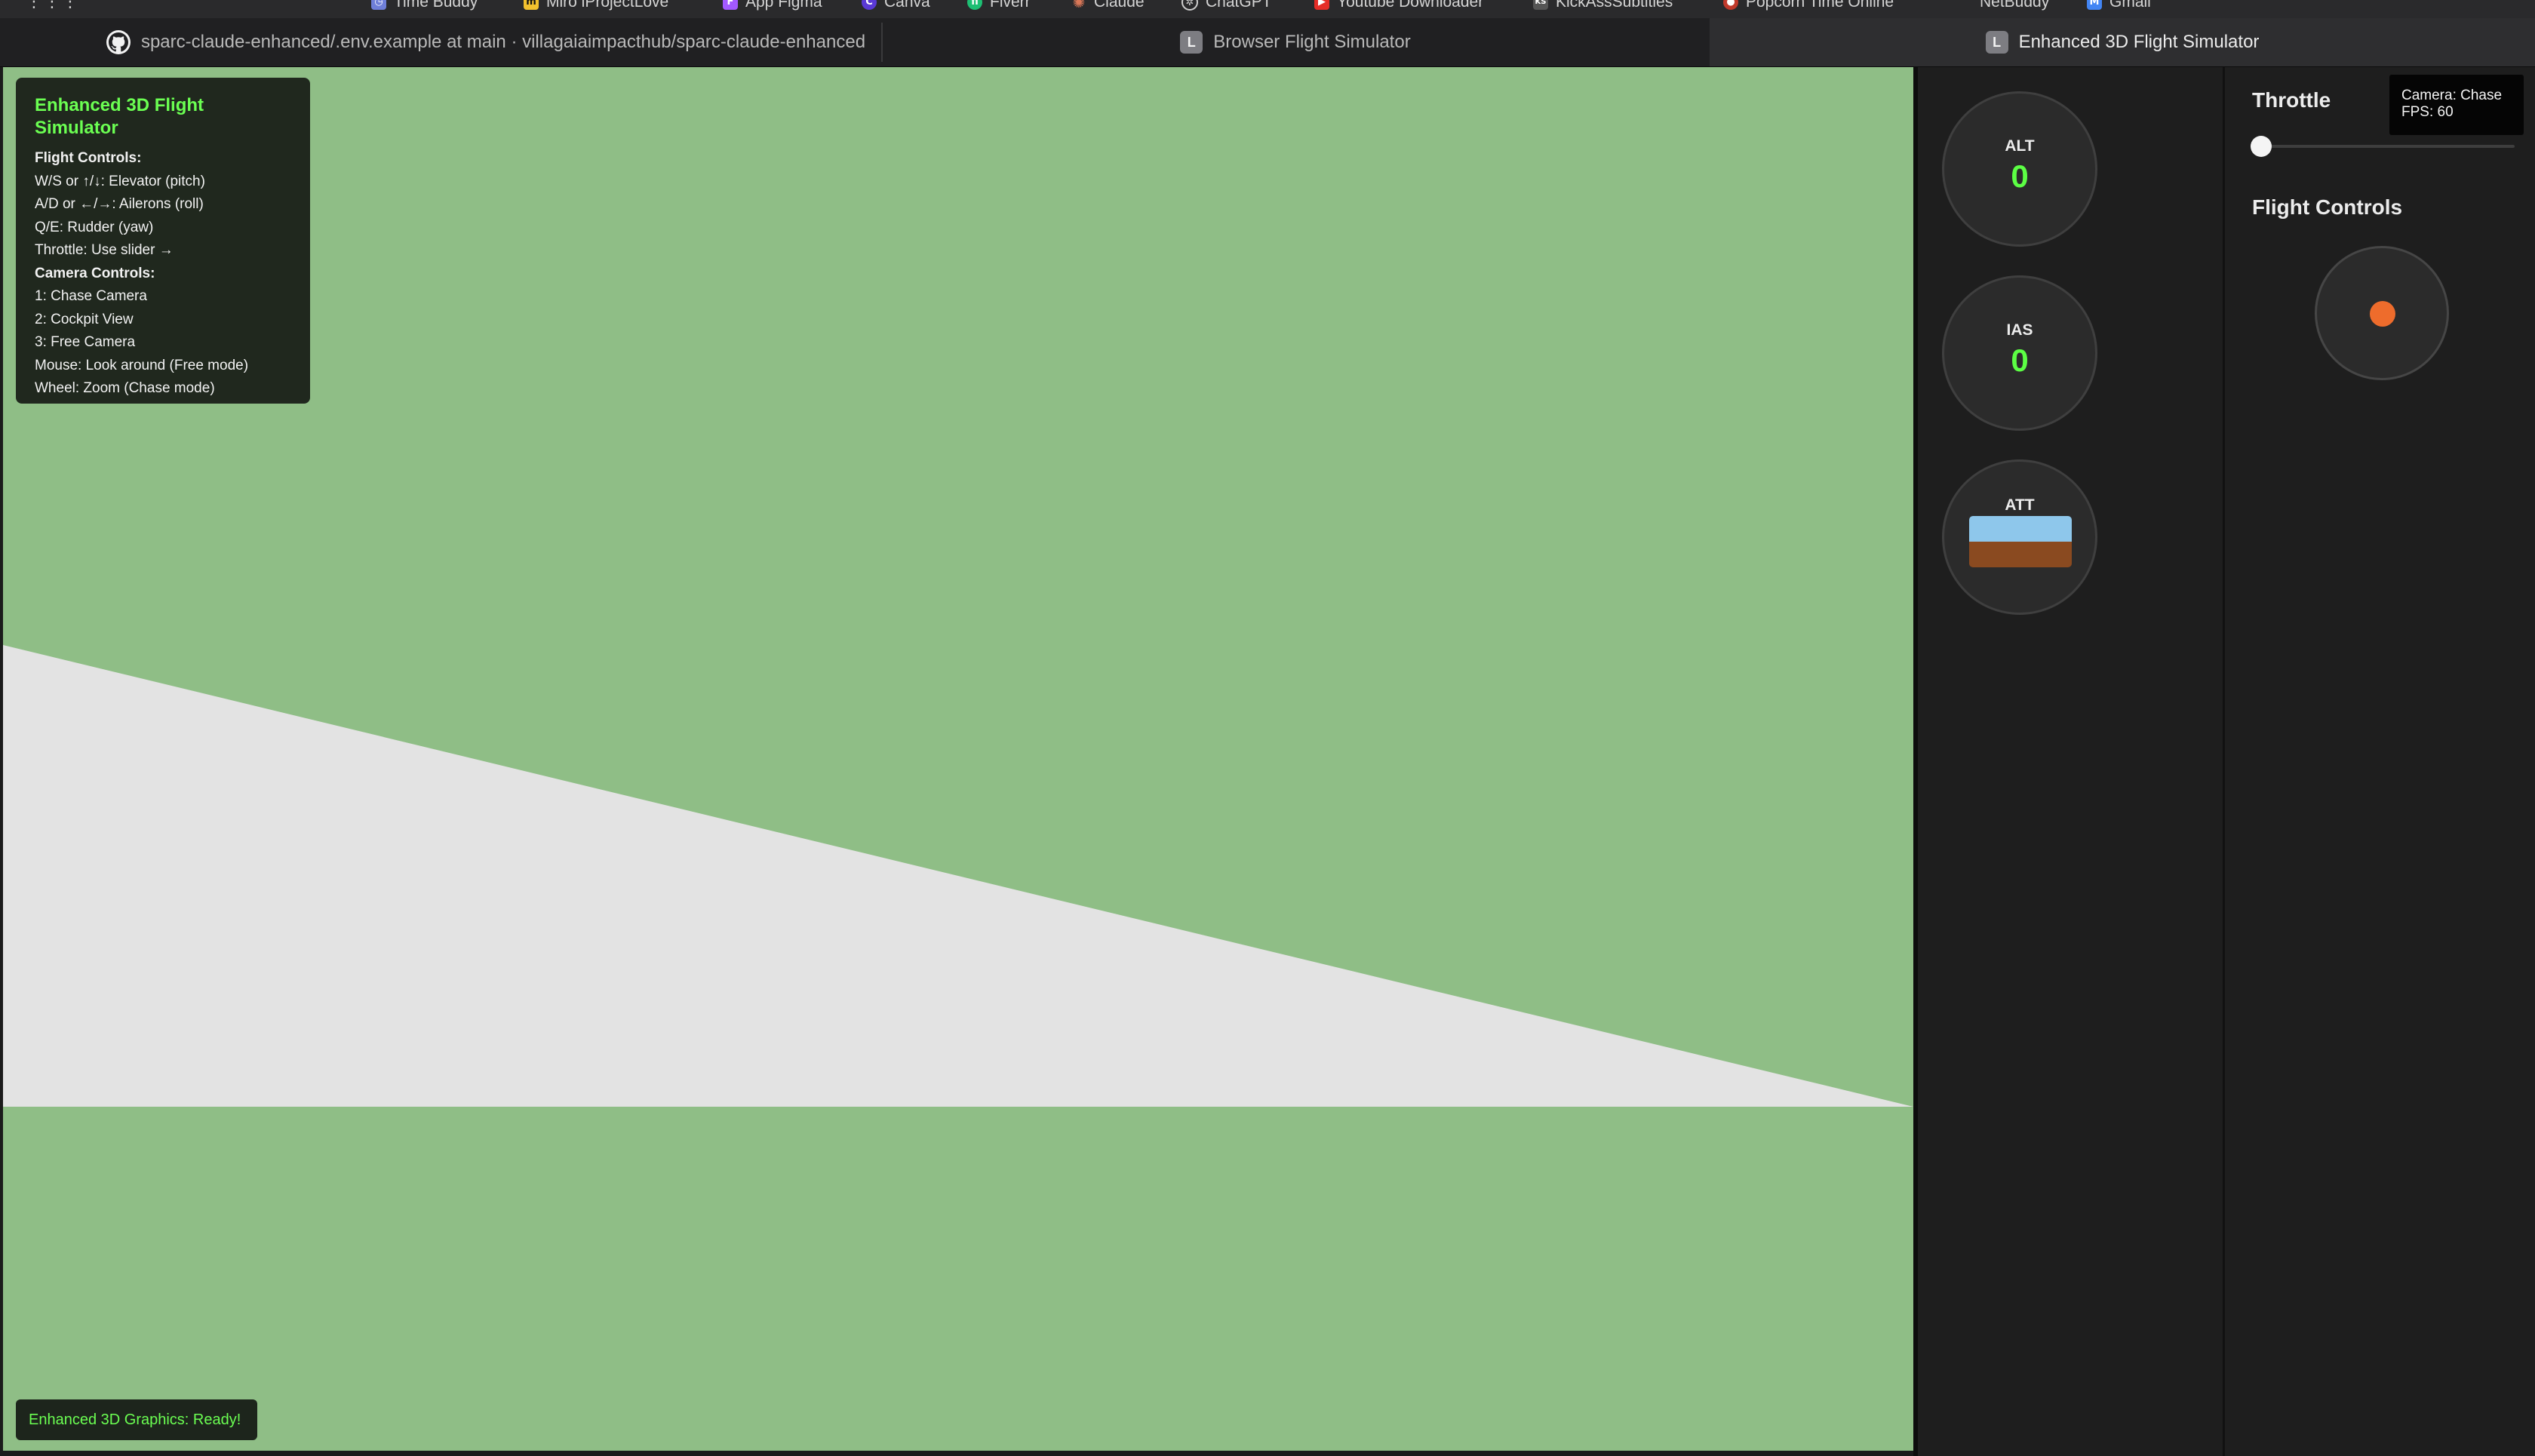 The height and width of the screenshot is (1456, 2535). What do you see at coordinates (1189, 5) in the screenshot?
I see `chatgpt-icon: ✲` at bounding box center [1189, 5].